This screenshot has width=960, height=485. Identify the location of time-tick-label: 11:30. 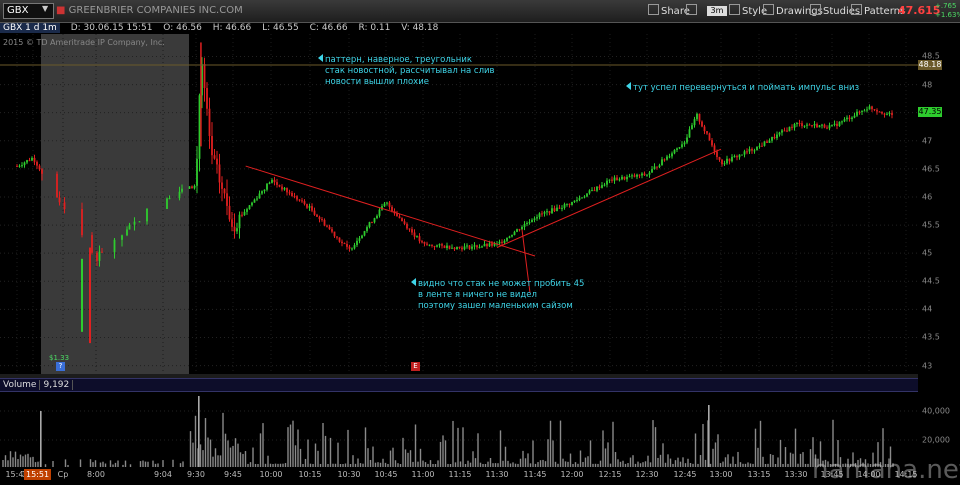
(497, 474).